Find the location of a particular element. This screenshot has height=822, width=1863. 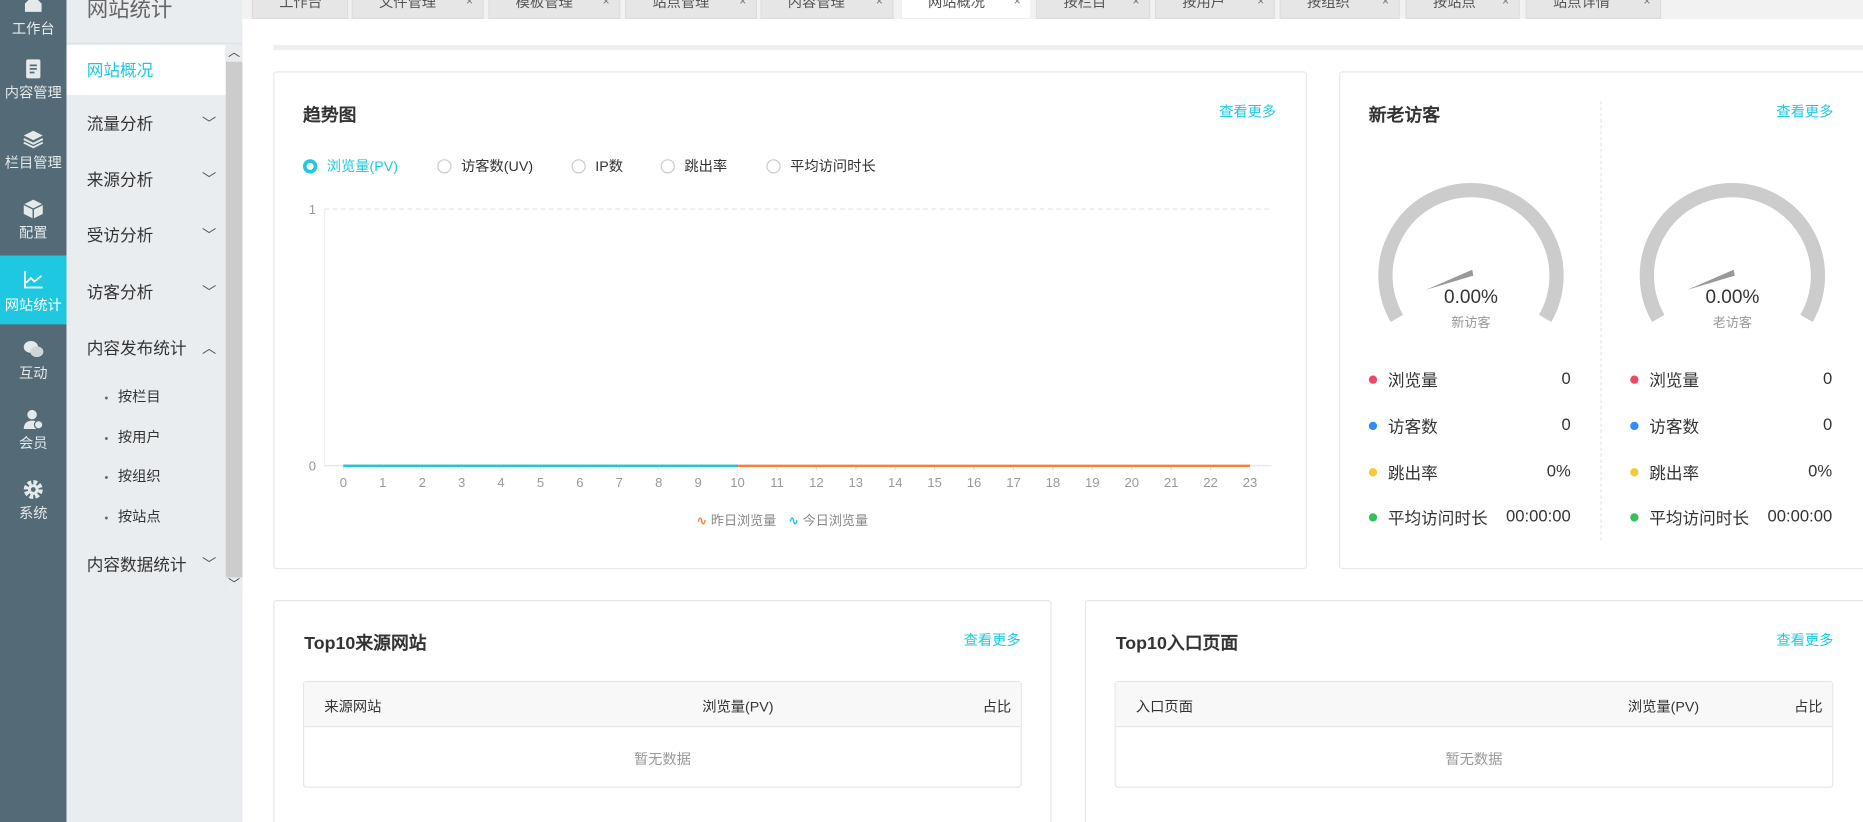

x-tick-label: 3 is located at coordinates (461, 482).